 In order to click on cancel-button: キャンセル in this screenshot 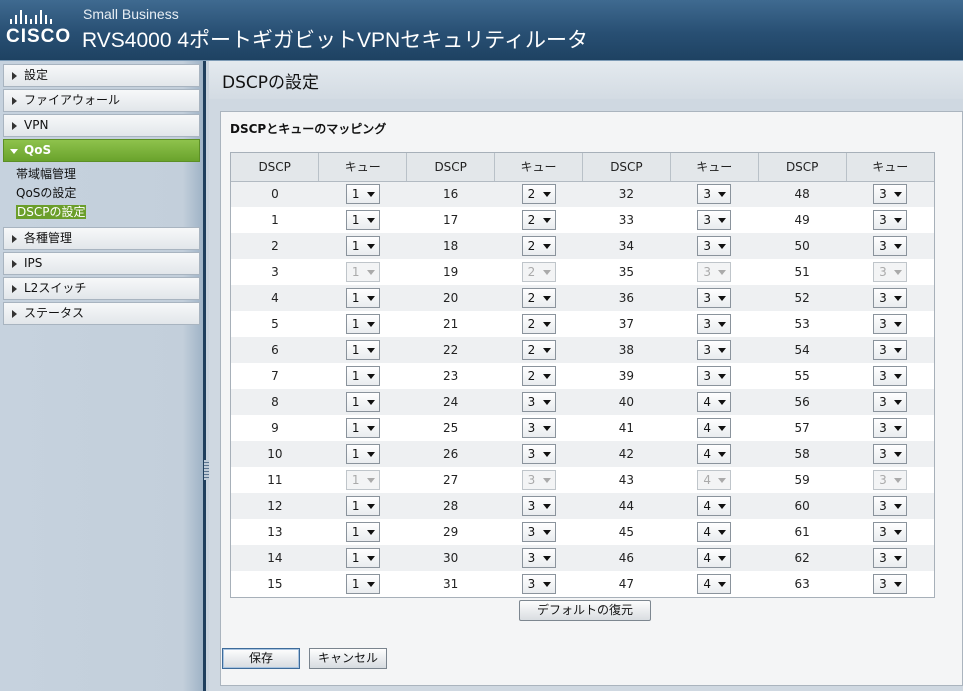, I will do `click(348, 658)`.